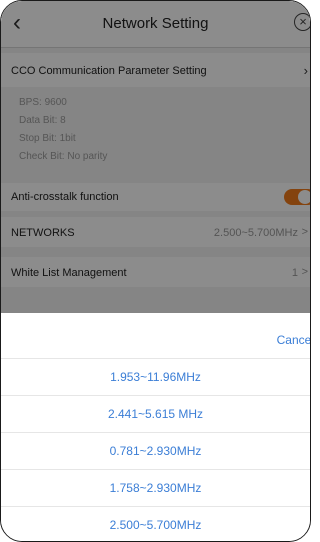 The width and height of the screenshot is (320, 542). What do you see at coordinates (155, 523) in the screenshot?
I see `network-option: 2.500~5.700MHz` at bounding box center [155, 523].